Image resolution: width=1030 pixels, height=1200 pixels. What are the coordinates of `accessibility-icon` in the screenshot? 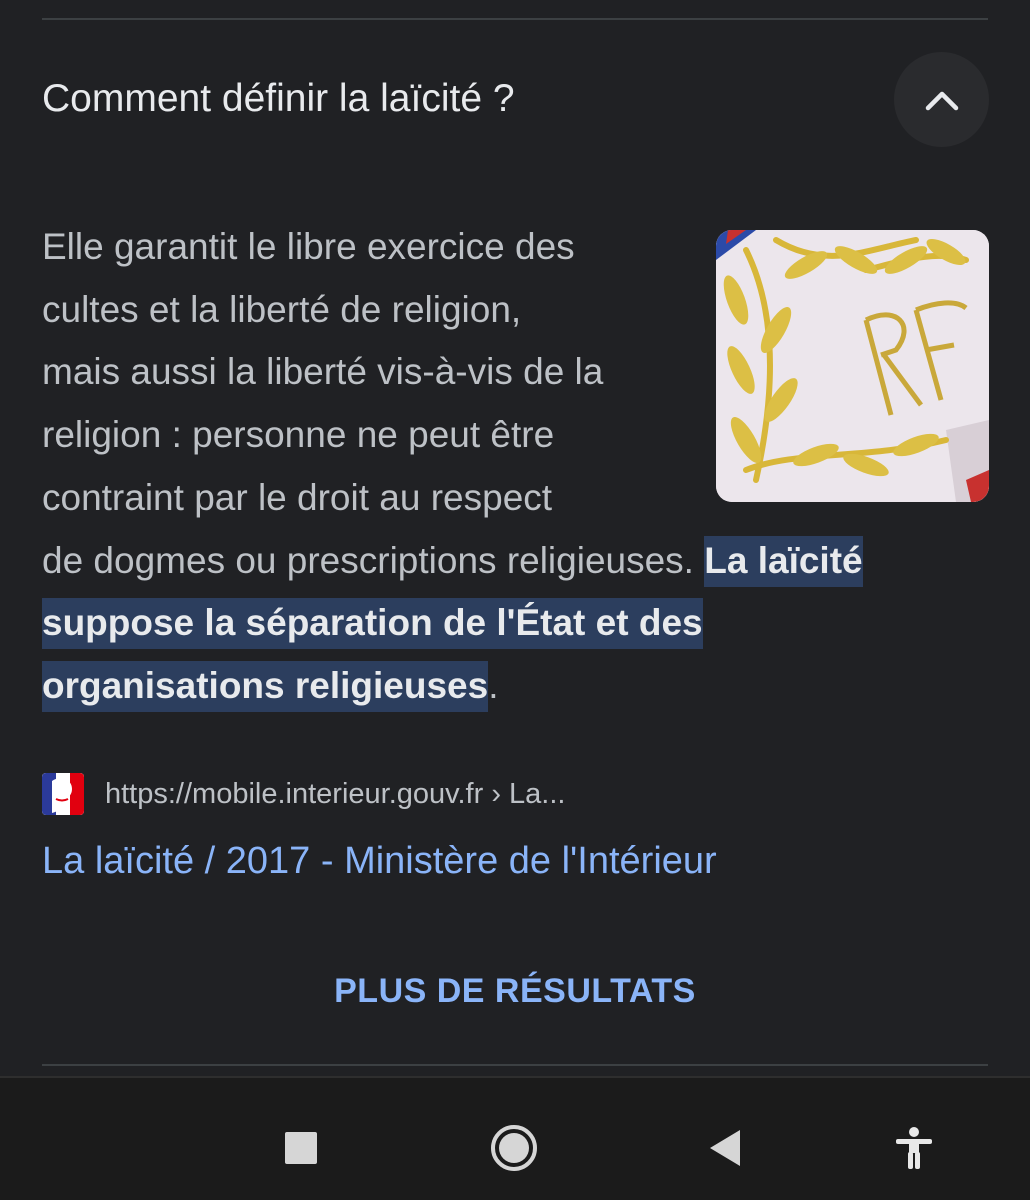 It's located at (914, 1148).